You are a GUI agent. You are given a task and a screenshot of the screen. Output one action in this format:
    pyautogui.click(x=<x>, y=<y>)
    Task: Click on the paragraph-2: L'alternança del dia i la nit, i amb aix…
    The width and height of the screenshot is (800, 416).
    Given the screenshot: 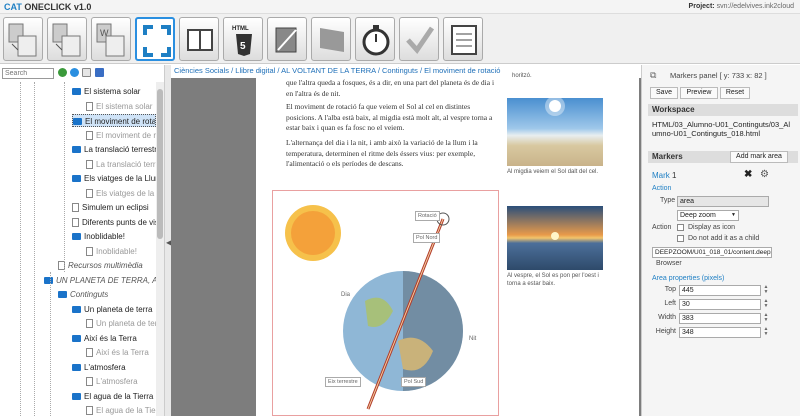 What is the action you would take?
    pyautogui.click(x=382, y=153)
    